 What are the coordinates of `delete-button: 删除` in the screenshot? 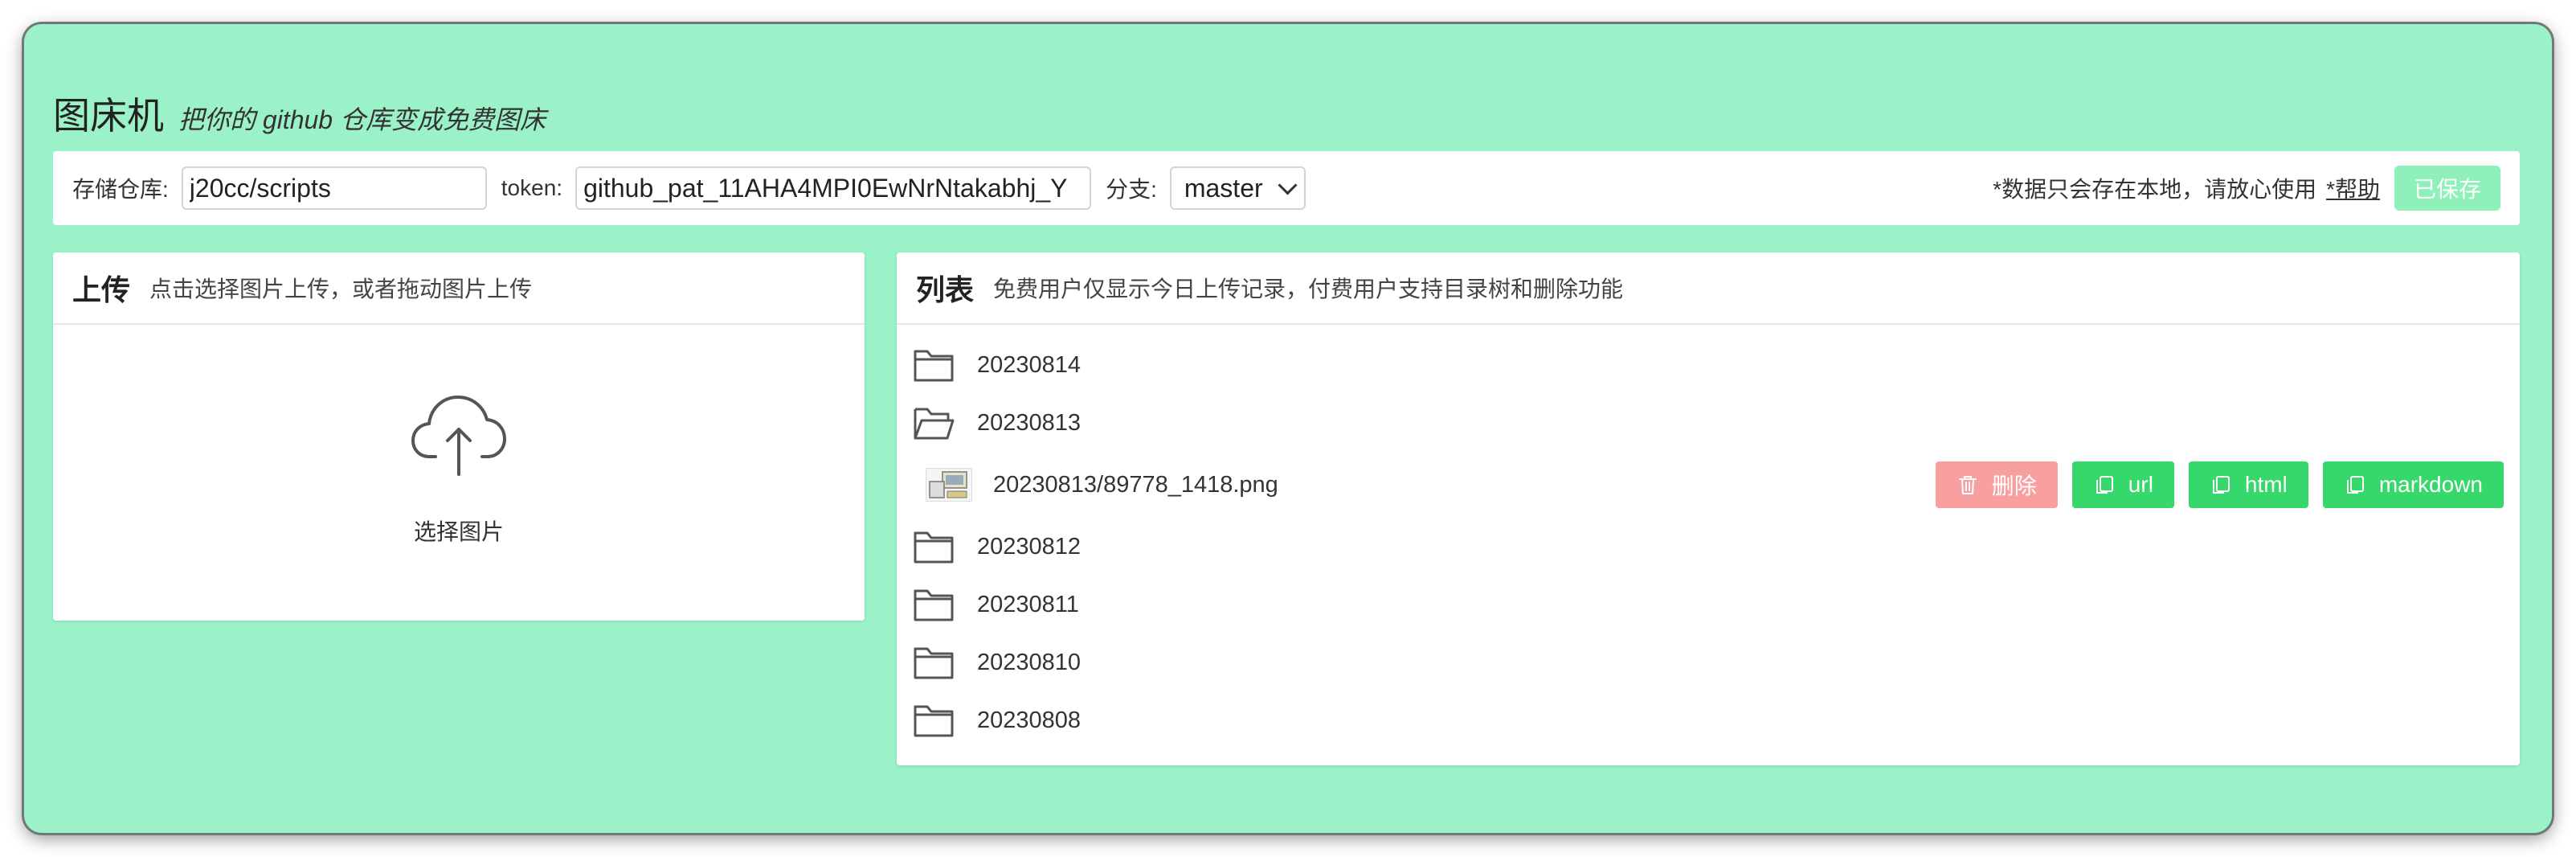 It's located at (1997, 485).